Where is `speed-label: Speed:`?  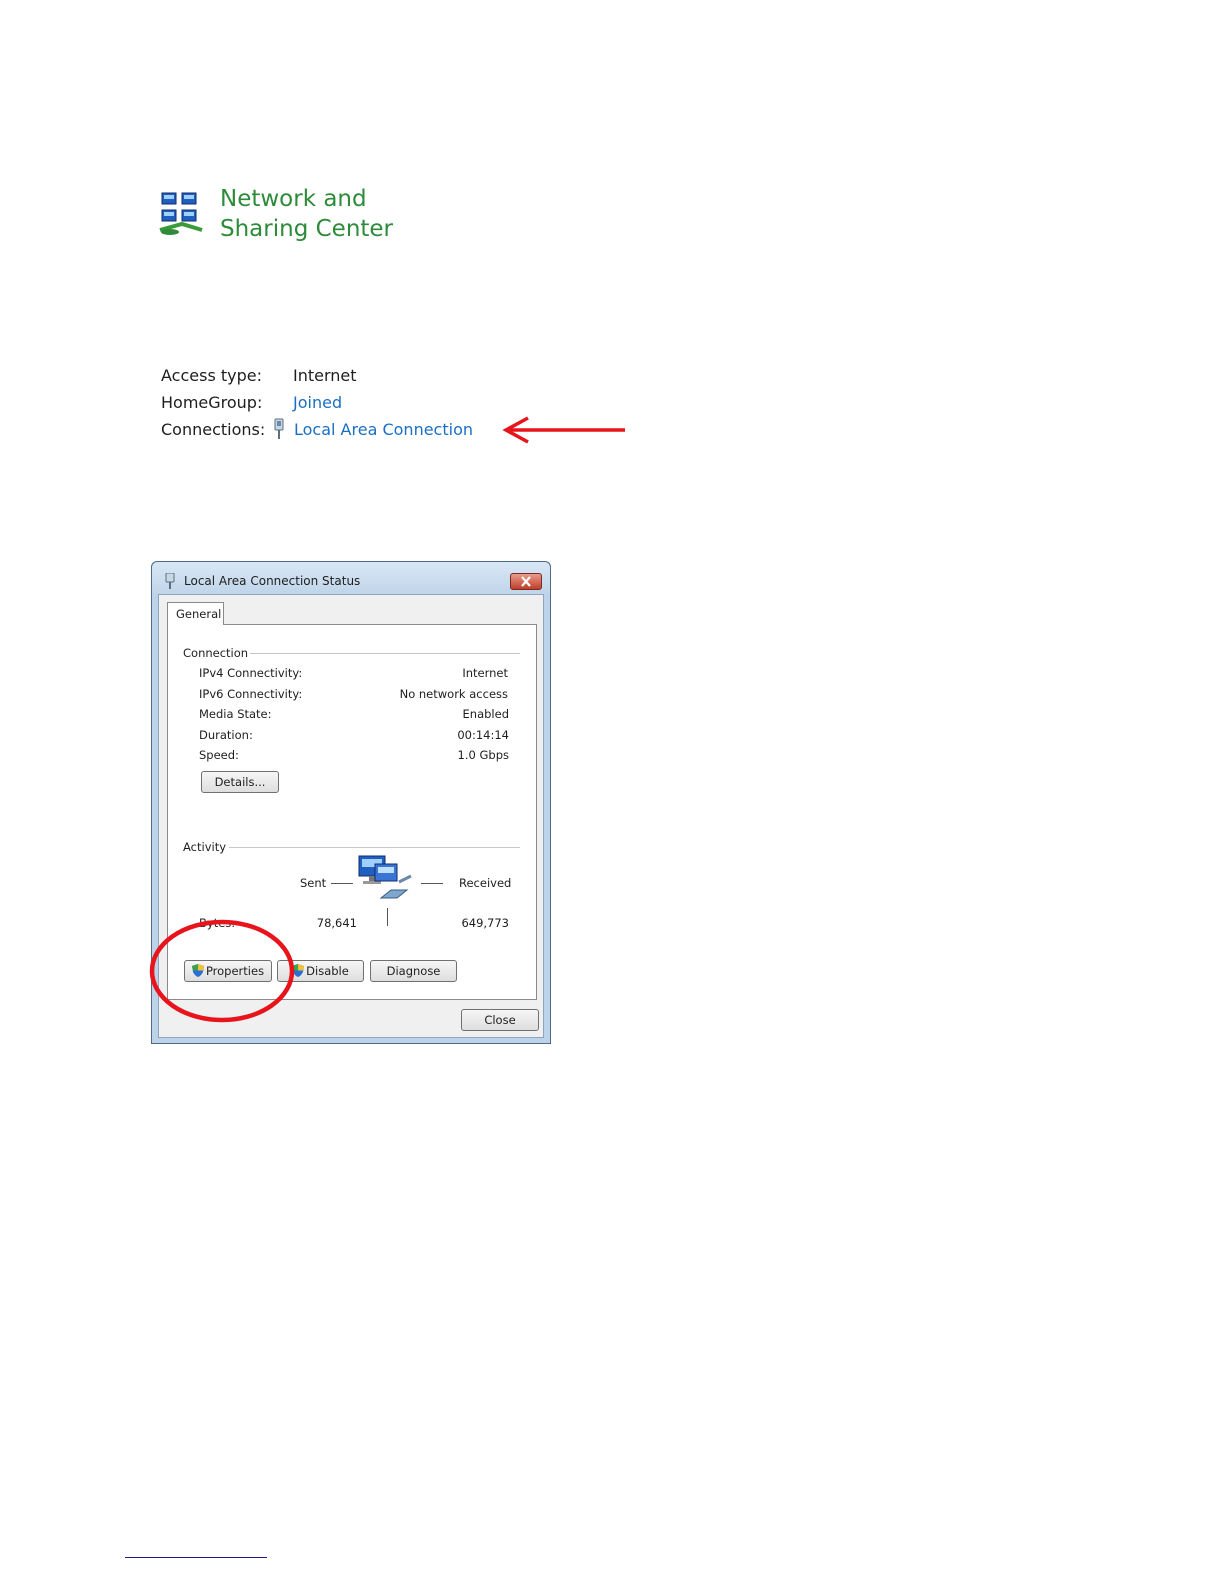
speed-label: Speed: is located at coordinates (219, 755).